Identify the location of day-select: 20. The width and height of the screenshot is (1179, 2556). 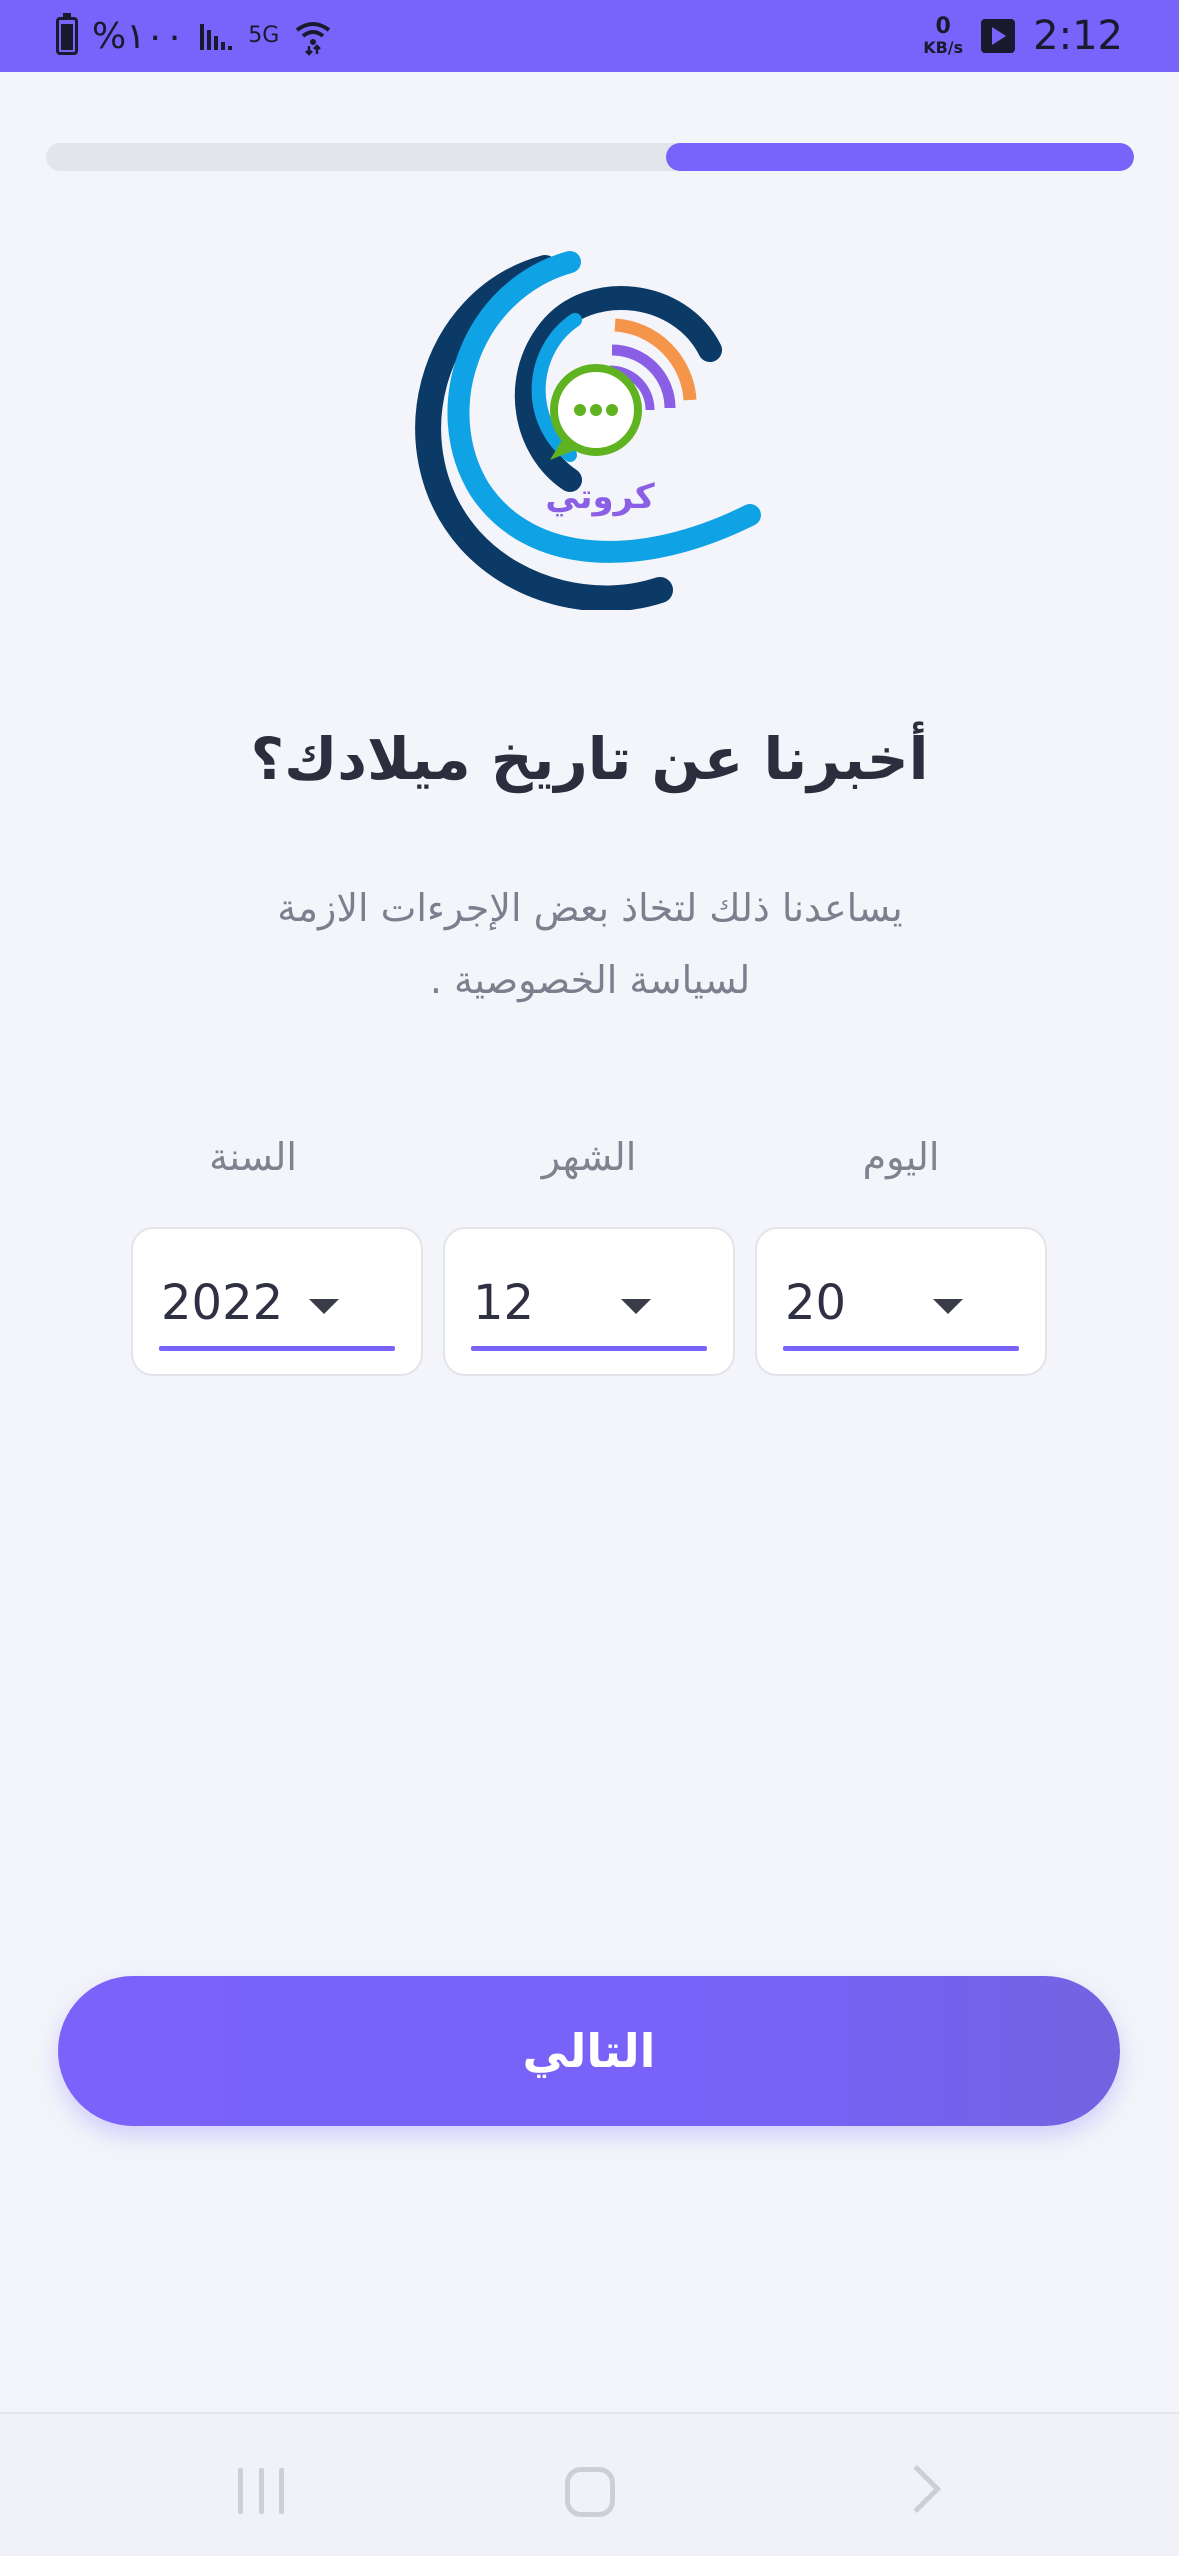
(901, 1301).